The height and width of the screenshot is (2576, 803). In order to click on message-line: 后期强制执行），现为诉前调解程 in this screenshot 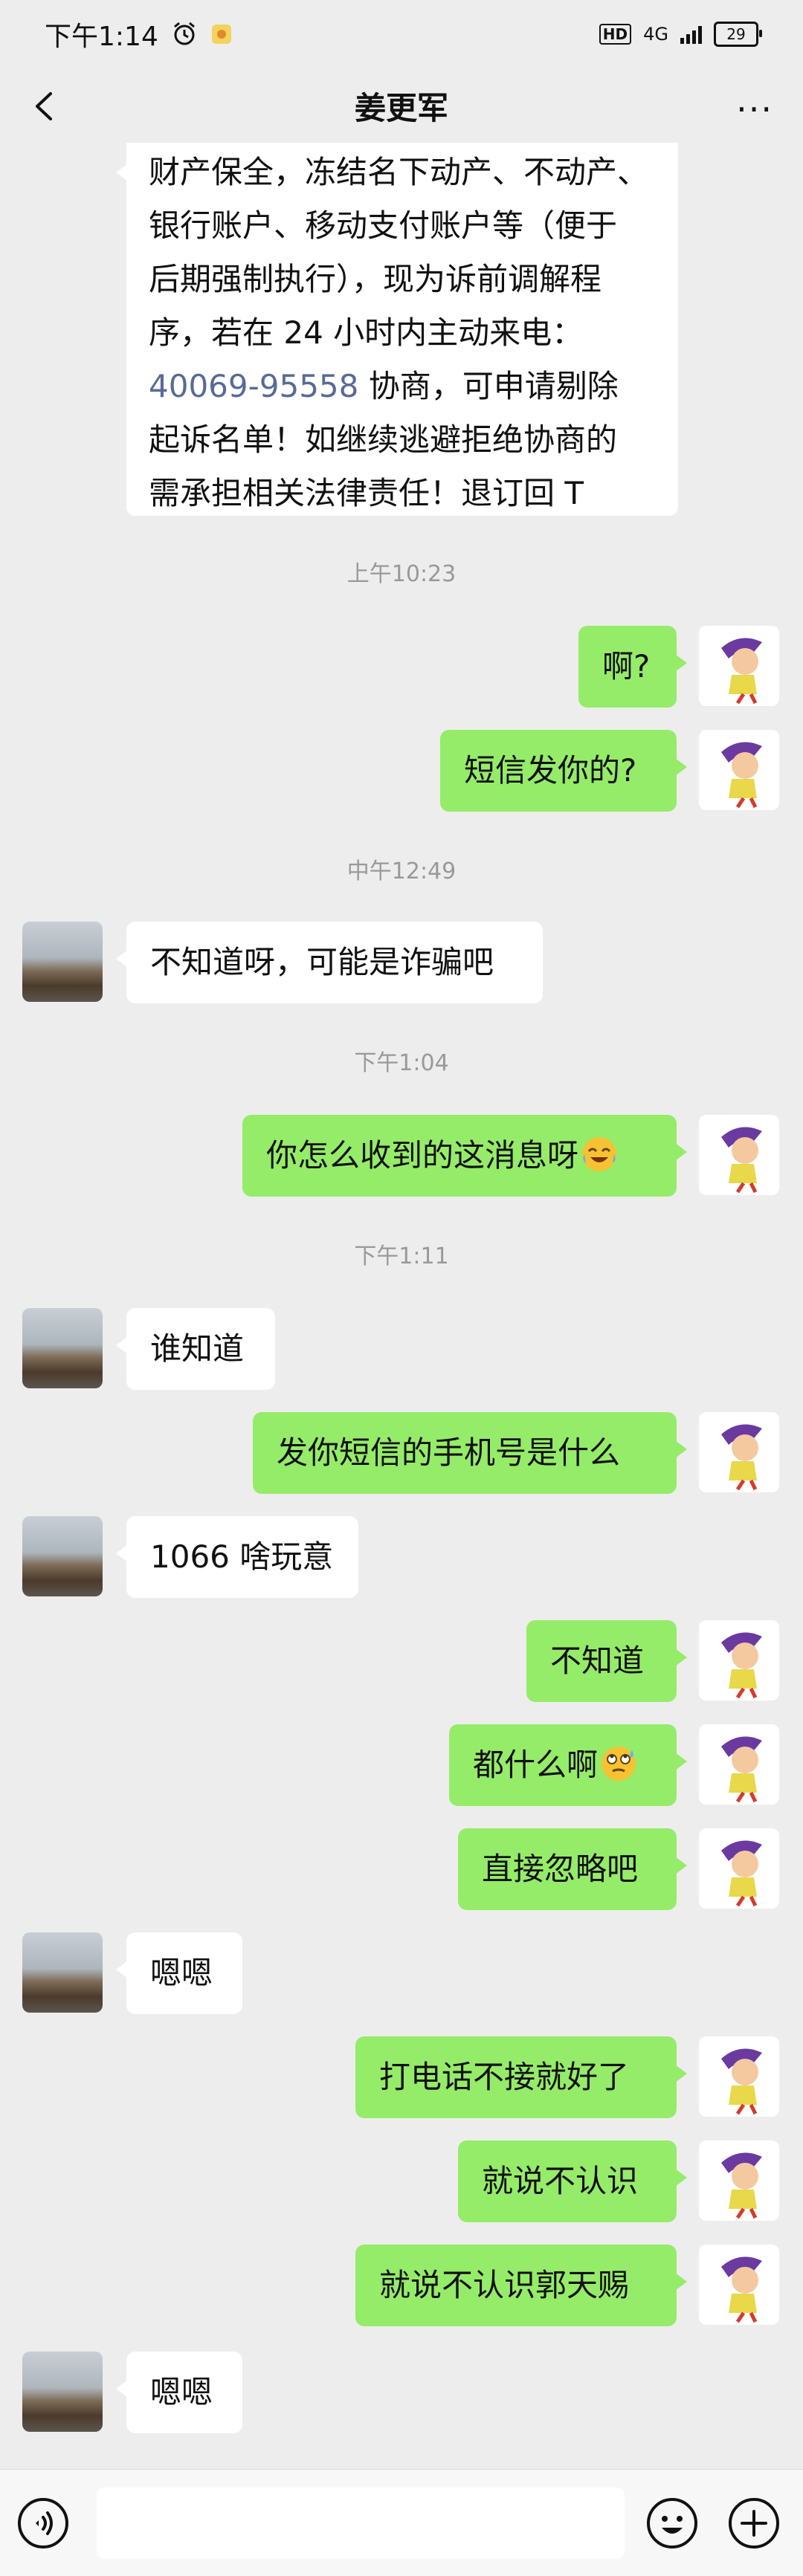, I will do `click(375, 279)`.